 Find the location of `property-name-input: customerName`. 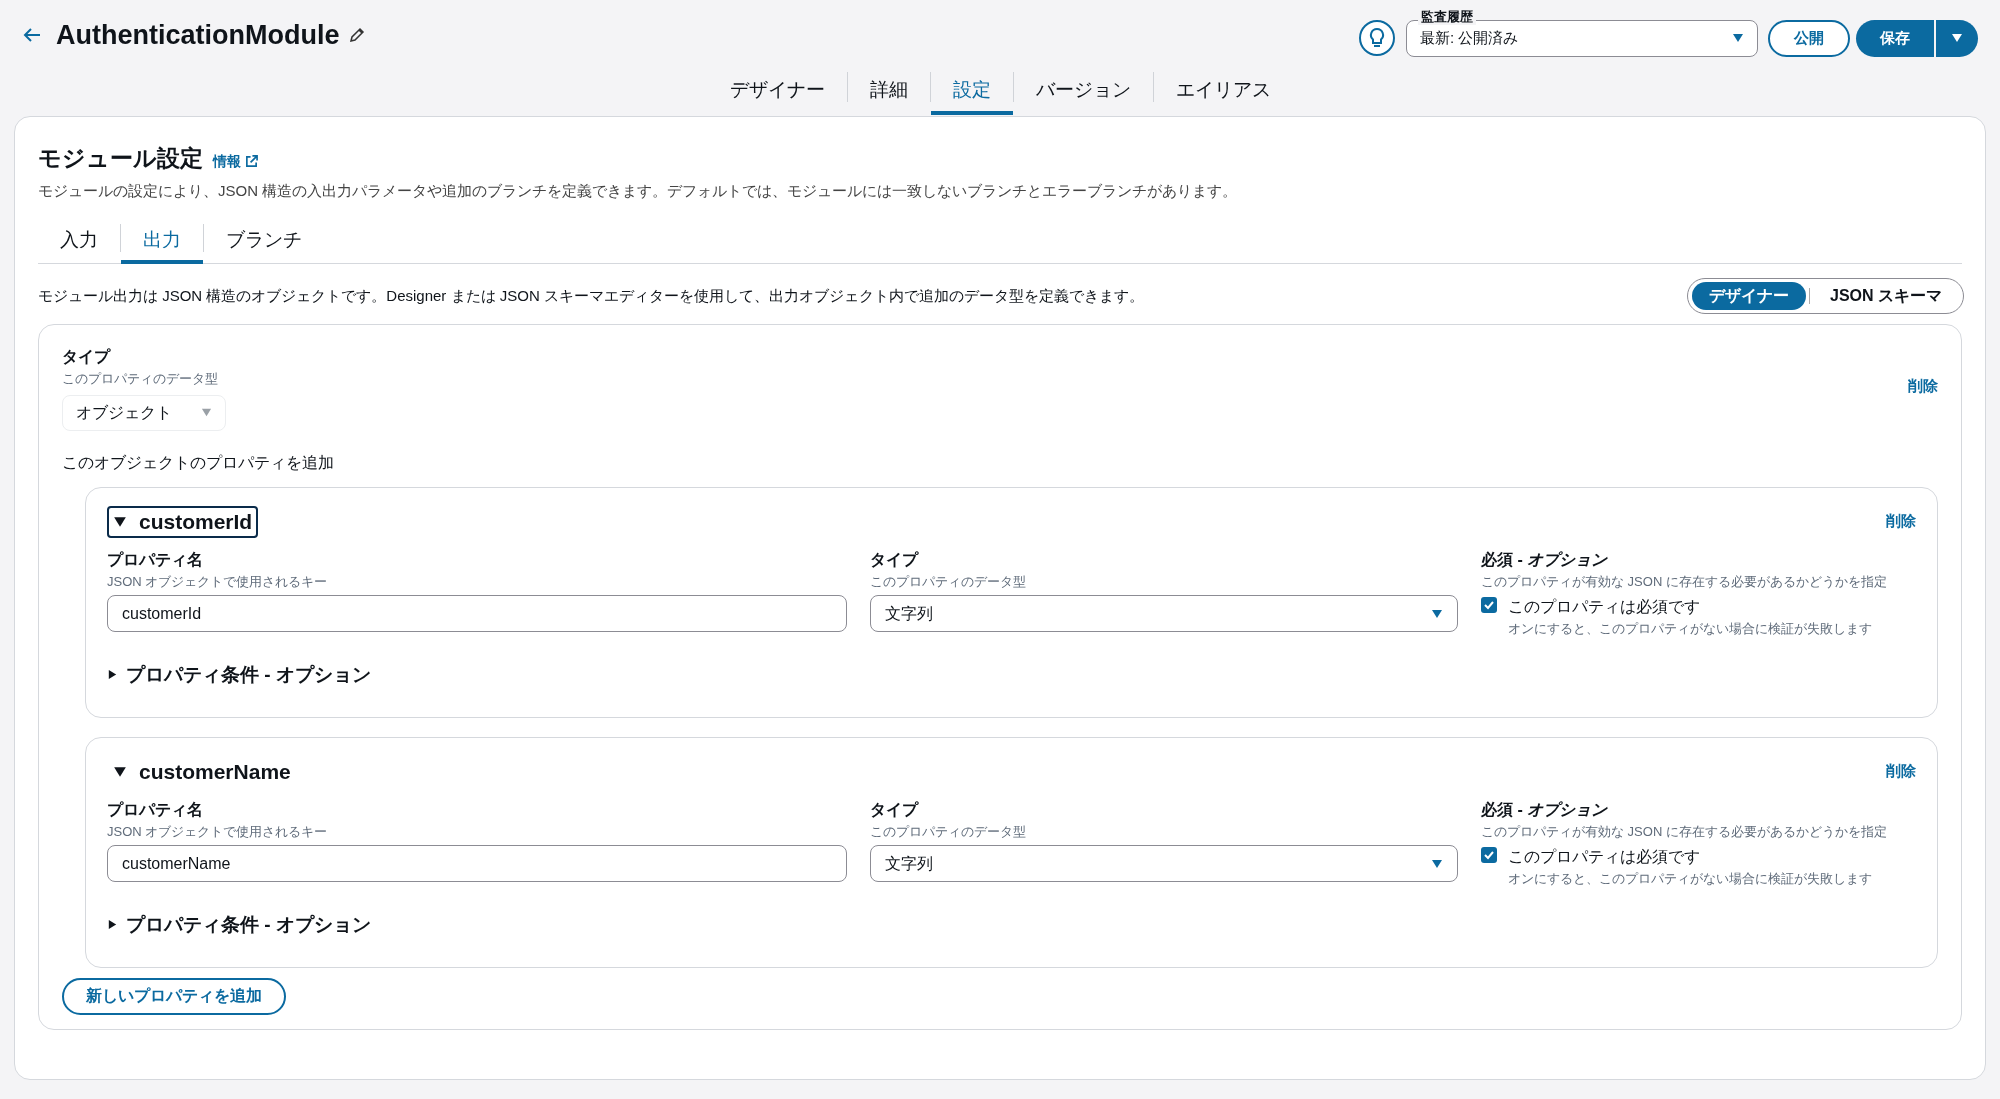

property-name-input: customerName is located at coordinates (477, 863).